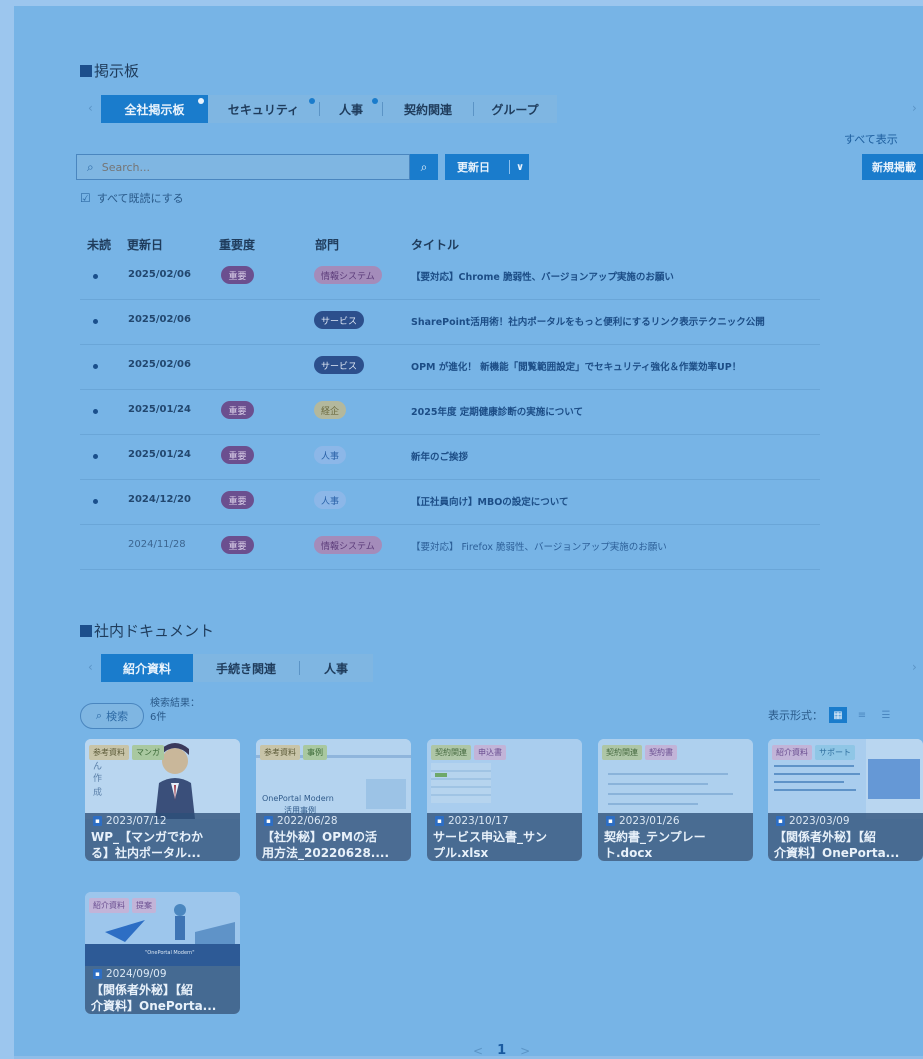 This screenshot has height=1059, width=923. Describe the element at coordinates (501, 458) in the screenshot. I see `table-row: 2025/01/24 重要 人事 新年のご挨拶` at that location.